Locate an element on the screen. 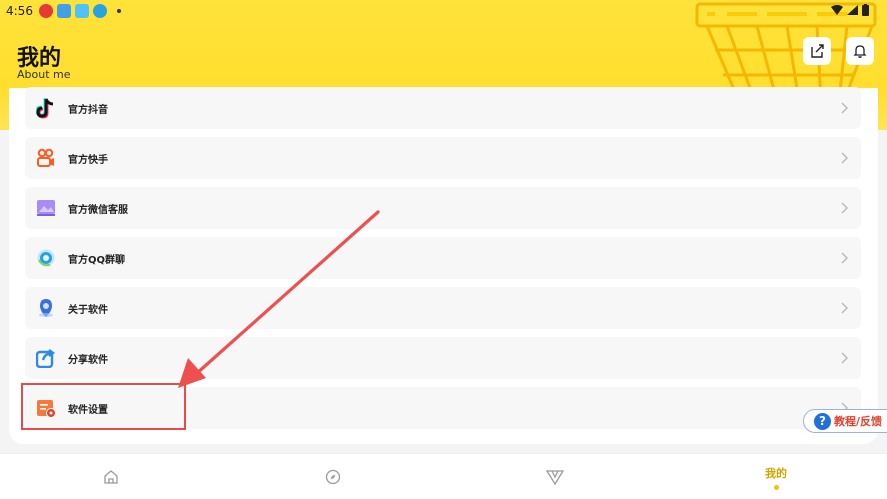 The width and height of the screenshot is (887, 499). tab-v is located at coordinates (555, 476).